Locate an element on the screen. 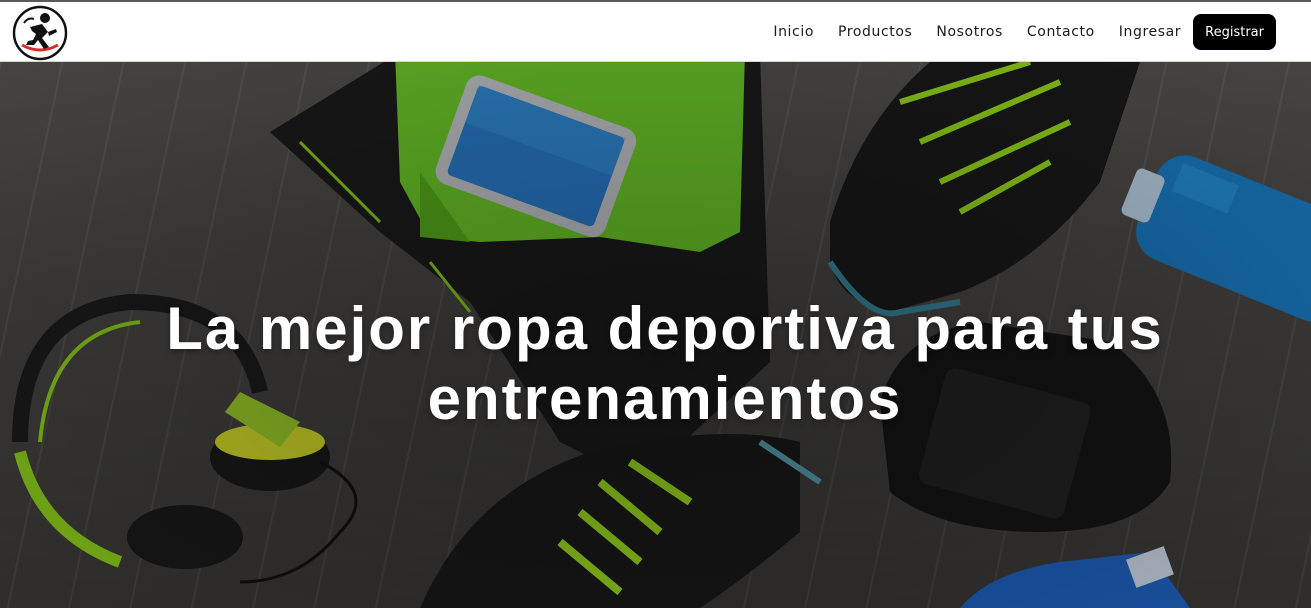 The width and height of the screenshot is (1311, 608). nav-link-ingresar: Ingresar is located at coordinates (1150, 32).